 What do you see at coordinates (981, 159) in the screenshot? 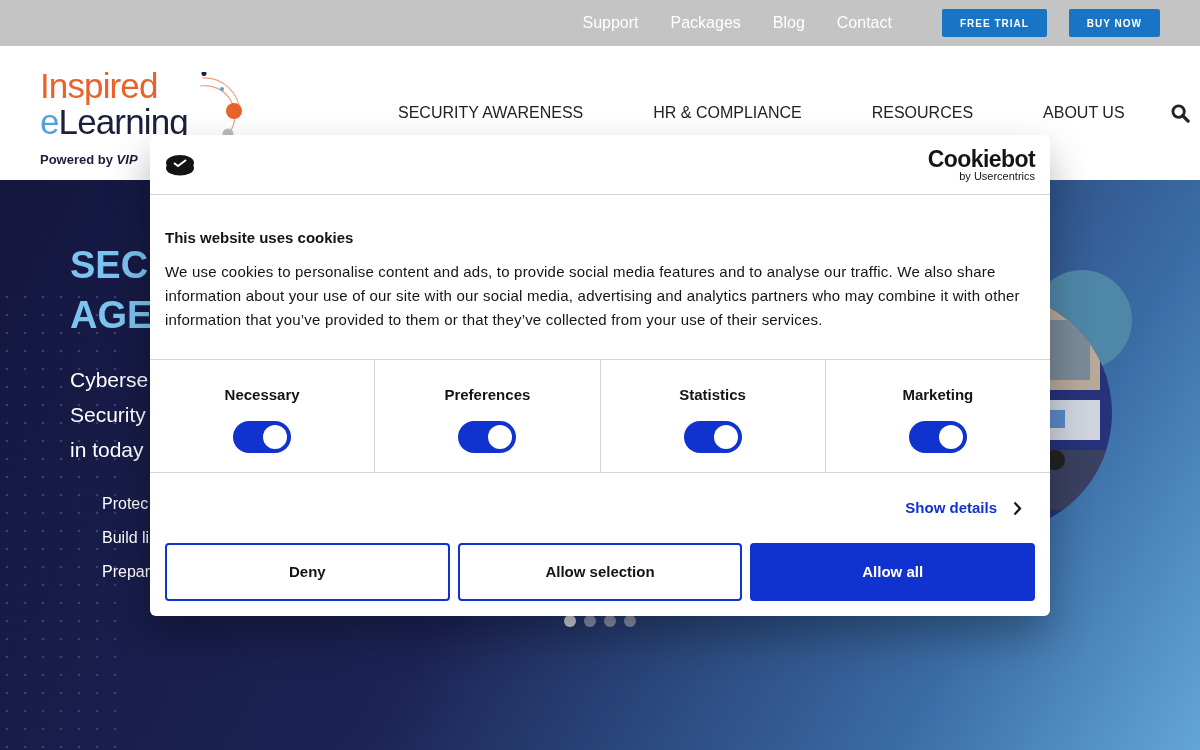
I see `brand-logo-text: Cookiebot` at bounding box center [981, 159].